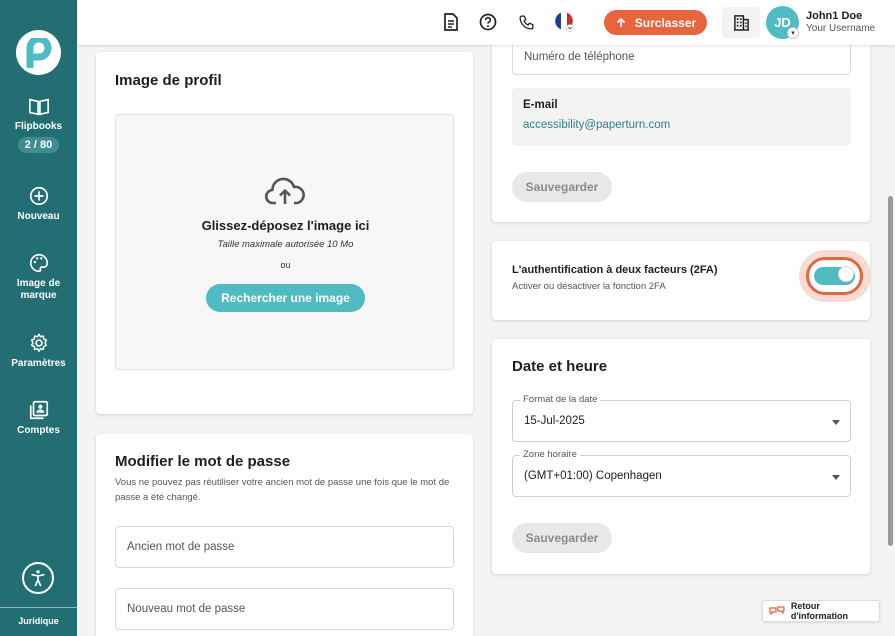 The height and width of the screenshot is (636, 895). I want to click on email-box: E-mail accessibility@paperturn.com, so click(681, 117).